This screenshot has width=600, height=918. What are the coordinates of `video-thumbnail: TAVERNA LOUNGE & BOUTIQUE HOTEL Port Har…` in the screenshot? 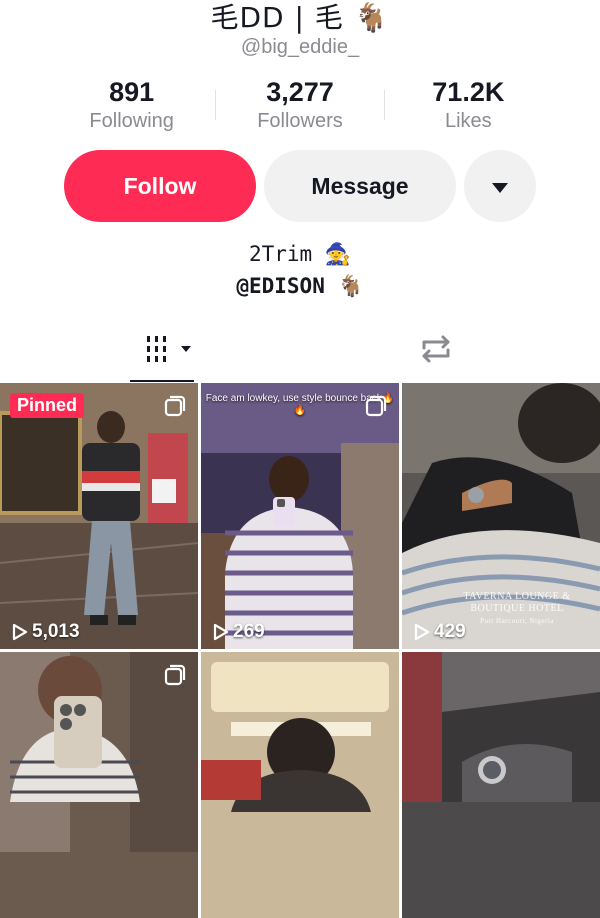 It's located at (501, 516).